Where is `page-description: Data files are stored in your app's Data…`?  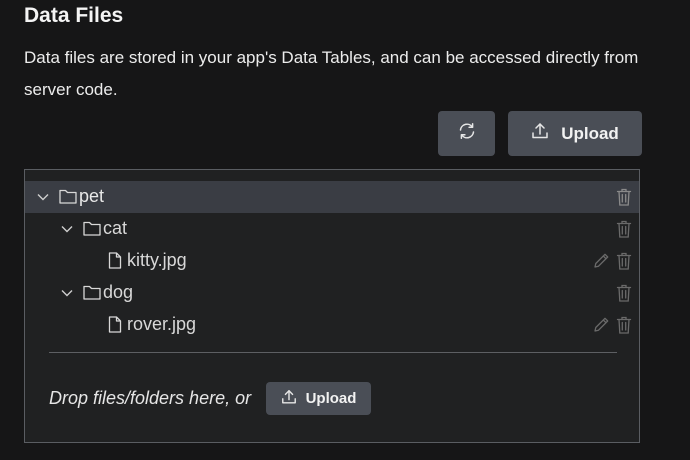 page-description: Data files are stored in your app's Data… is located at coordinates (331, 73).